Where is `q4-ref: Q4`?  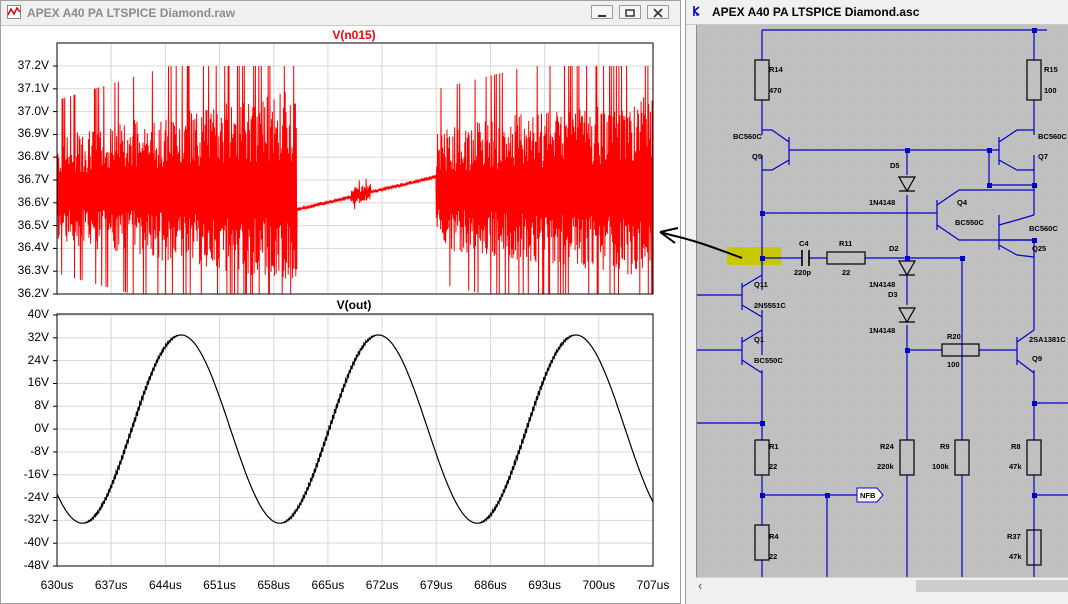 q4-ref: Q4 is located at coordinates (962, 202).